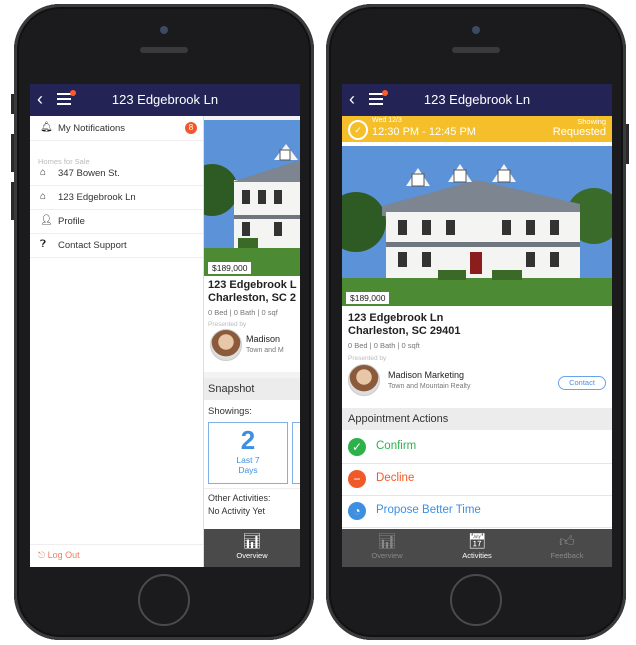 This screenshot has height=645, width=636. Describe the element at coordinates (424, 132) in the screenshot. I see `banner-time: 12:30 PM - 12:45 PM` at that location.